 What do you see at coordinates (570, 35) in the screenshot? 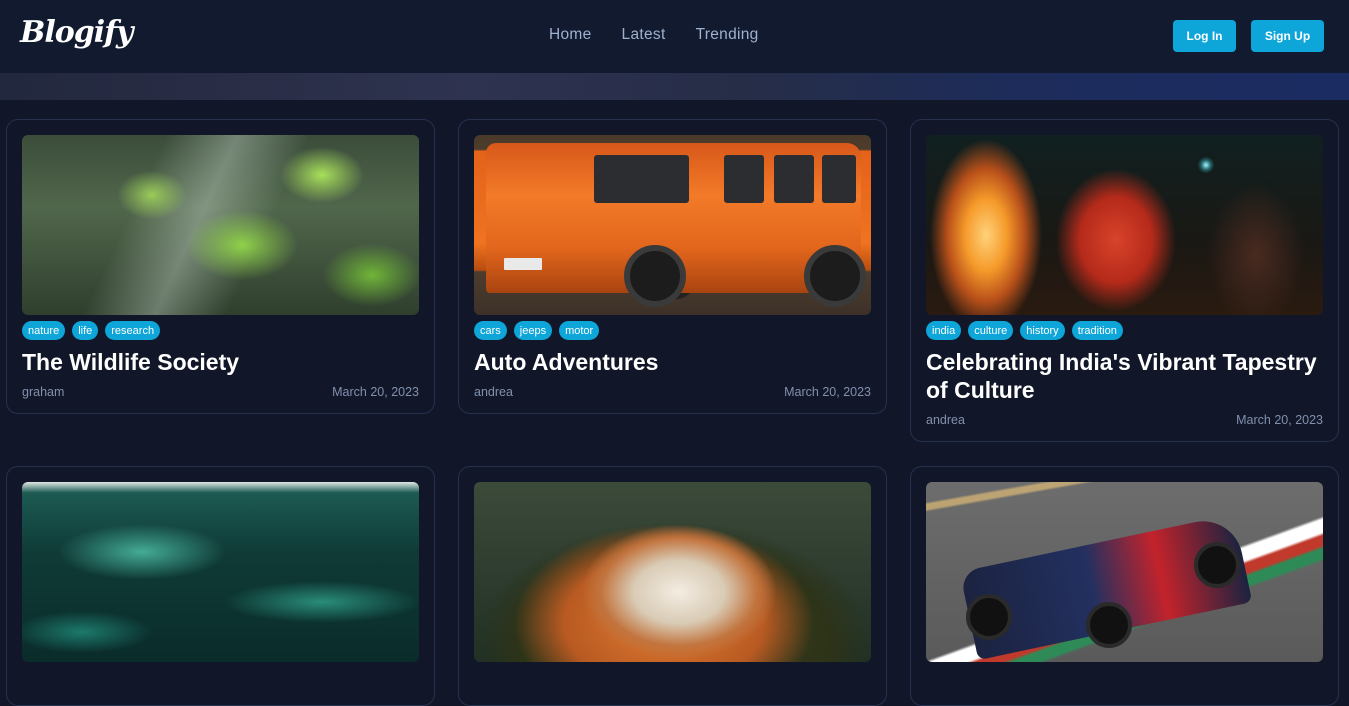
I see `nav-home-link: Home` at bounding box center [570, 35].